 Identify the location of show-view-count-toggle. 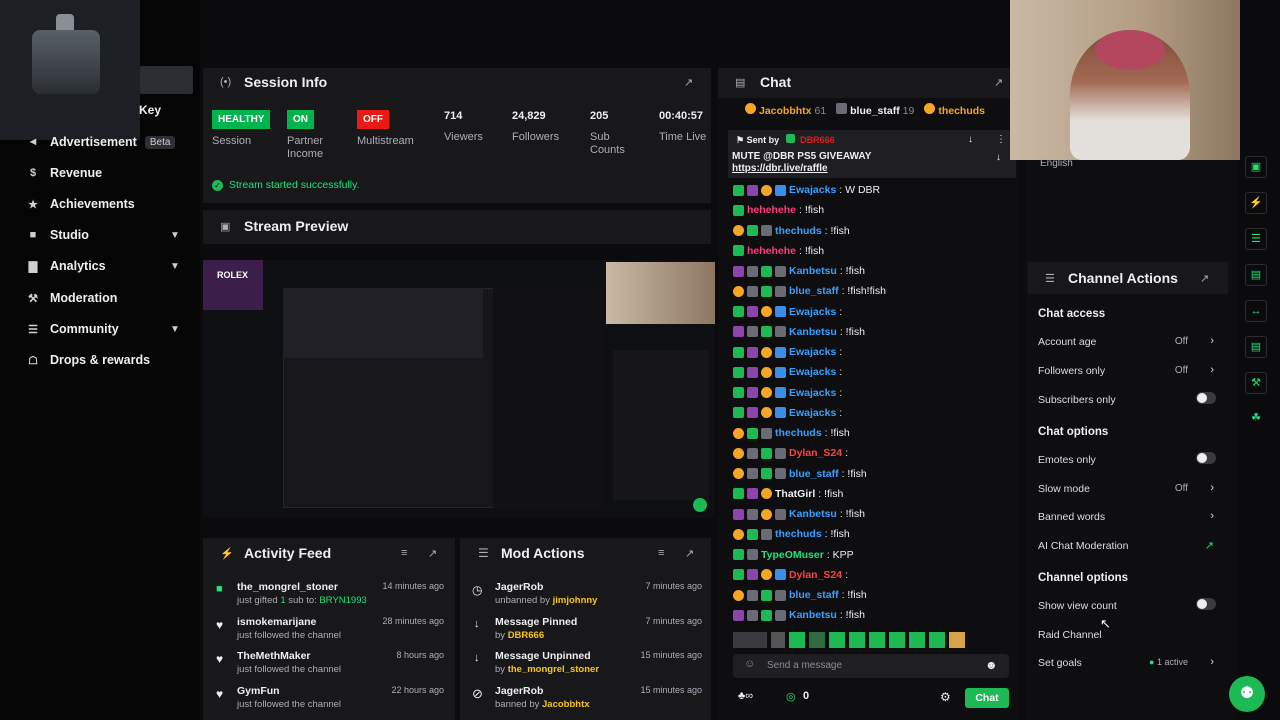
(1206, 604).